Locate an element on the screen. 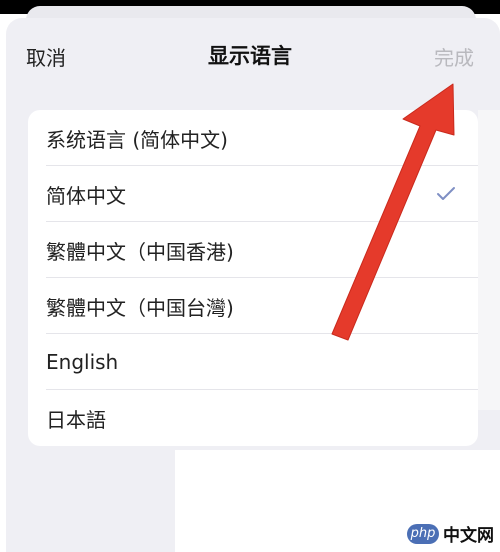  language-option-label: 繁體中文（中国香港) is located at coordinates (140, 251).